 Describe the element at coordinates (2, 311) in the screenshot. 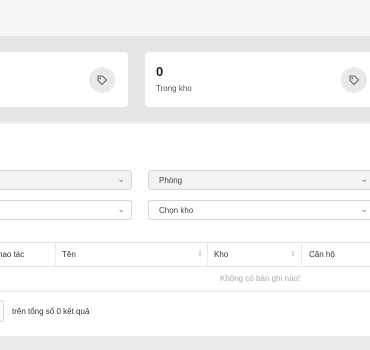

I see `page-size-select` at that location.